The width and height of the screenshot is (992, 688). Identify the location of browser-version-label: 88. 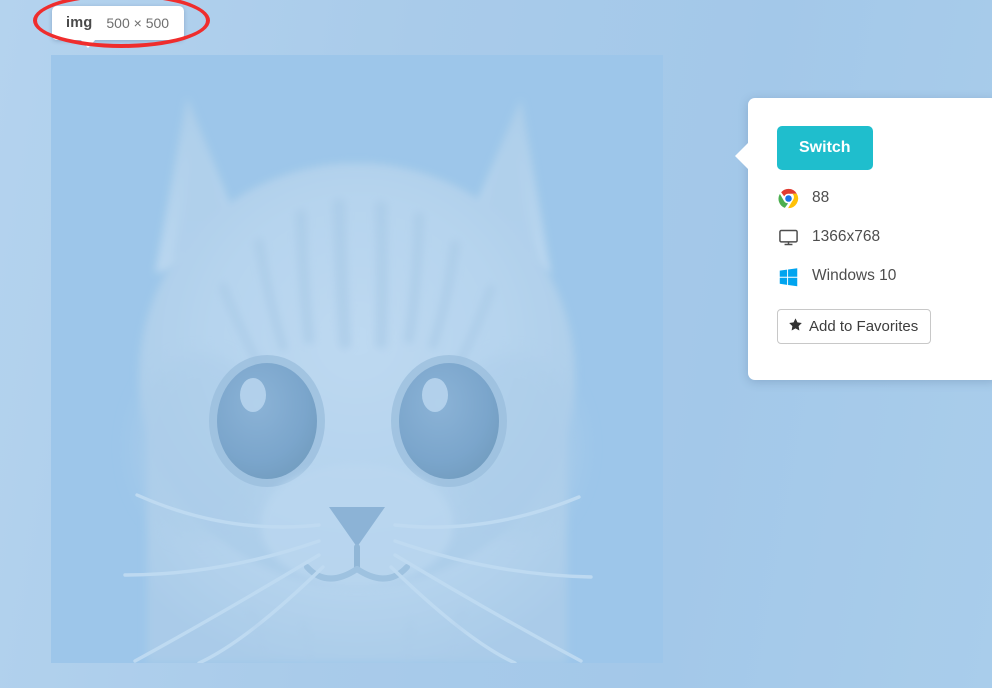
(821, 197).